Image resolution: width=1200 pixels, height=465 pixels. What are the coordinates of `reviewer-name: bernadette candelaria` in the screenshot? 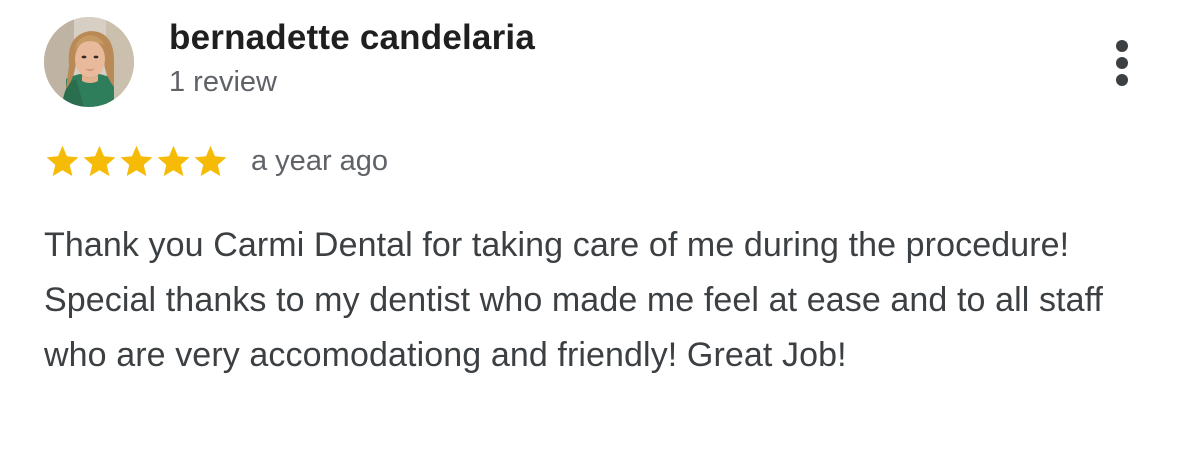 It's located at (352, 38).